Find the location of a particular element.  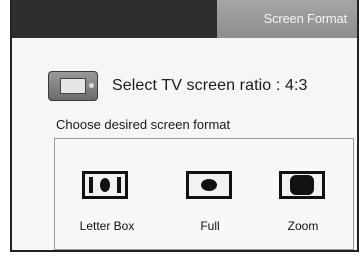

zoom-label: Zoom is located at coordinates (303, 226).